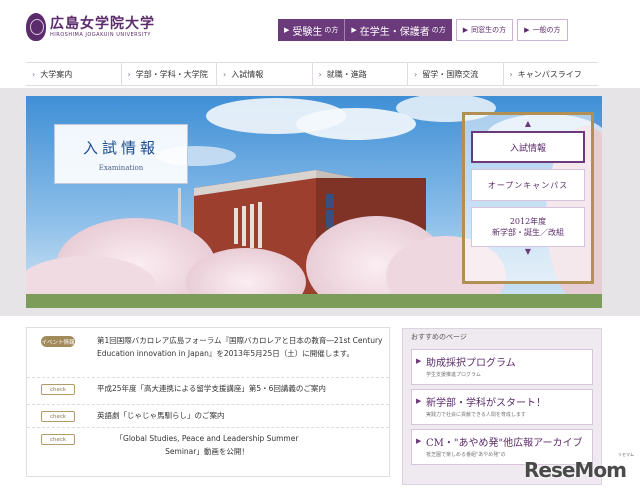 The image size is (640, 489). I want to click on recommend-card-title: CM・"あやめ発"他広報アーカイブ, so click(504, 443).